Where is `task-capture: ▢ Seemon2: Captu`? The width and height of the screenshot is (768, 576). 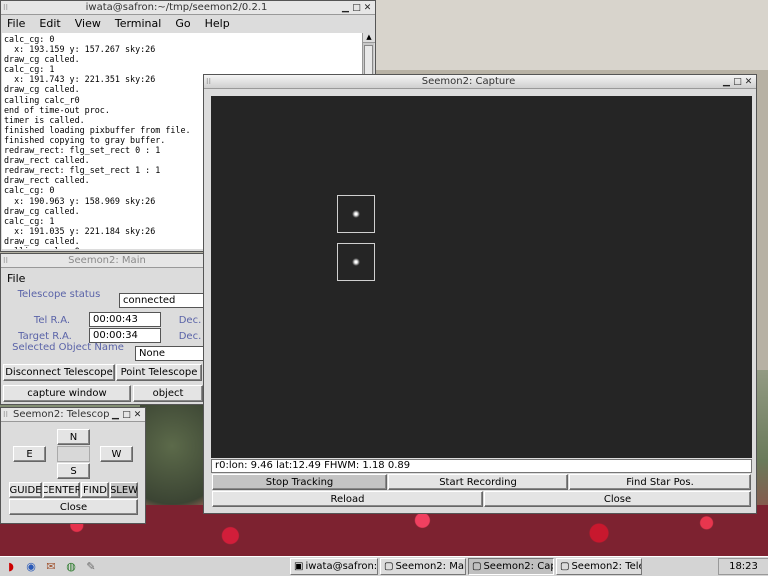
task-capture: ▢ Seemon2: Captu is located at coordinates (511, 566).